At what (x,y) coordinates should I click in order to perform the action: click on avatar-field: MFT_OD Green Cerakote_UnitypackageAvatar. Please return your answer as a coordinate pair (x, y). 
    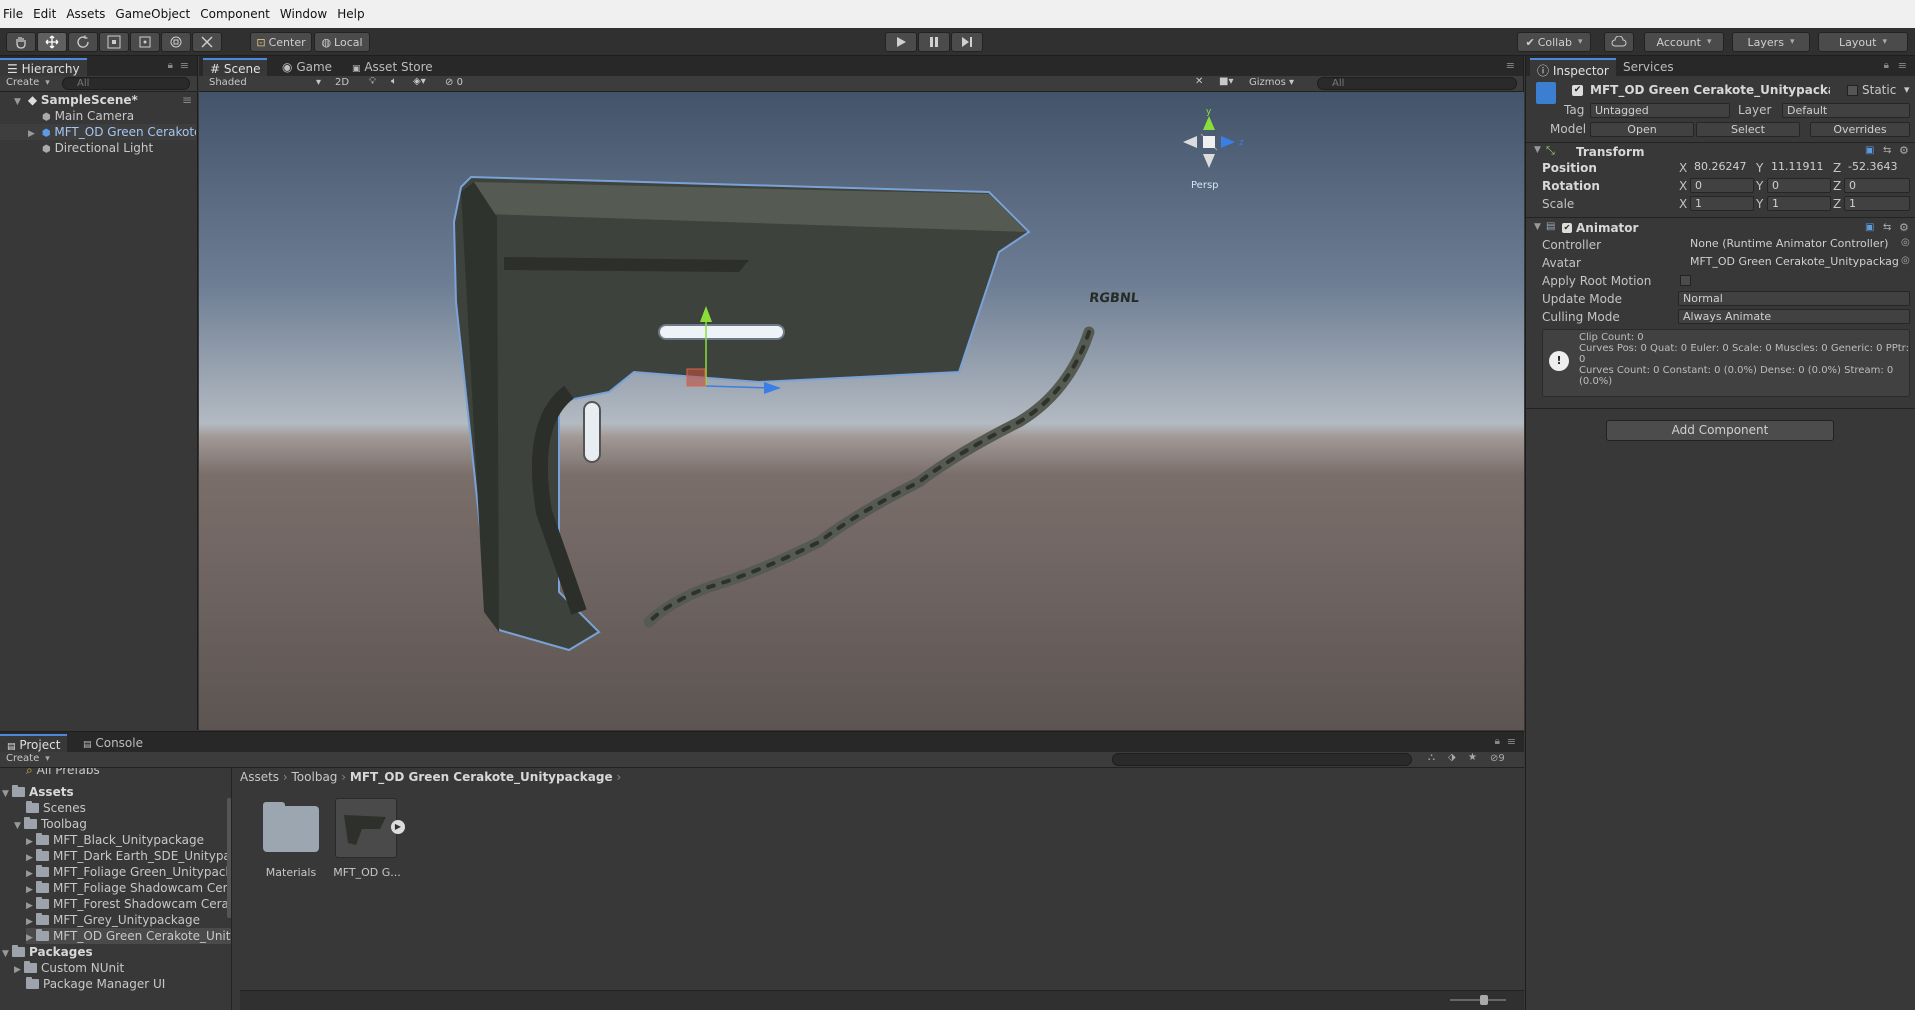
    Looking at the image, I should click on (1788, 262).